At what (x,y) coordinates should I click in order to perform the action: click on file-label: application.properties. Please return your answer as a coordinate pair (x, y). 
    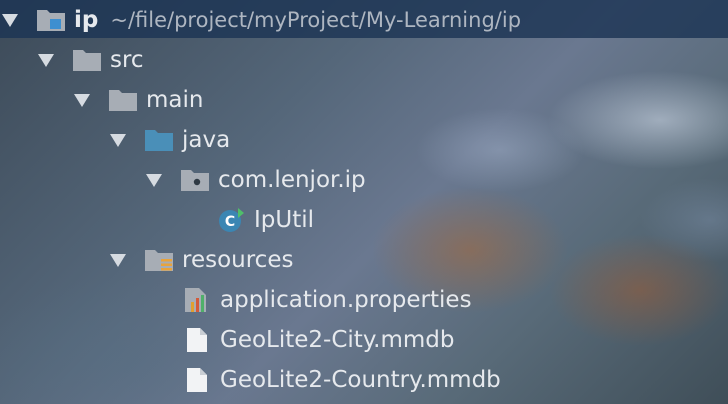
    Looking at the image, I should click on (346, 300).